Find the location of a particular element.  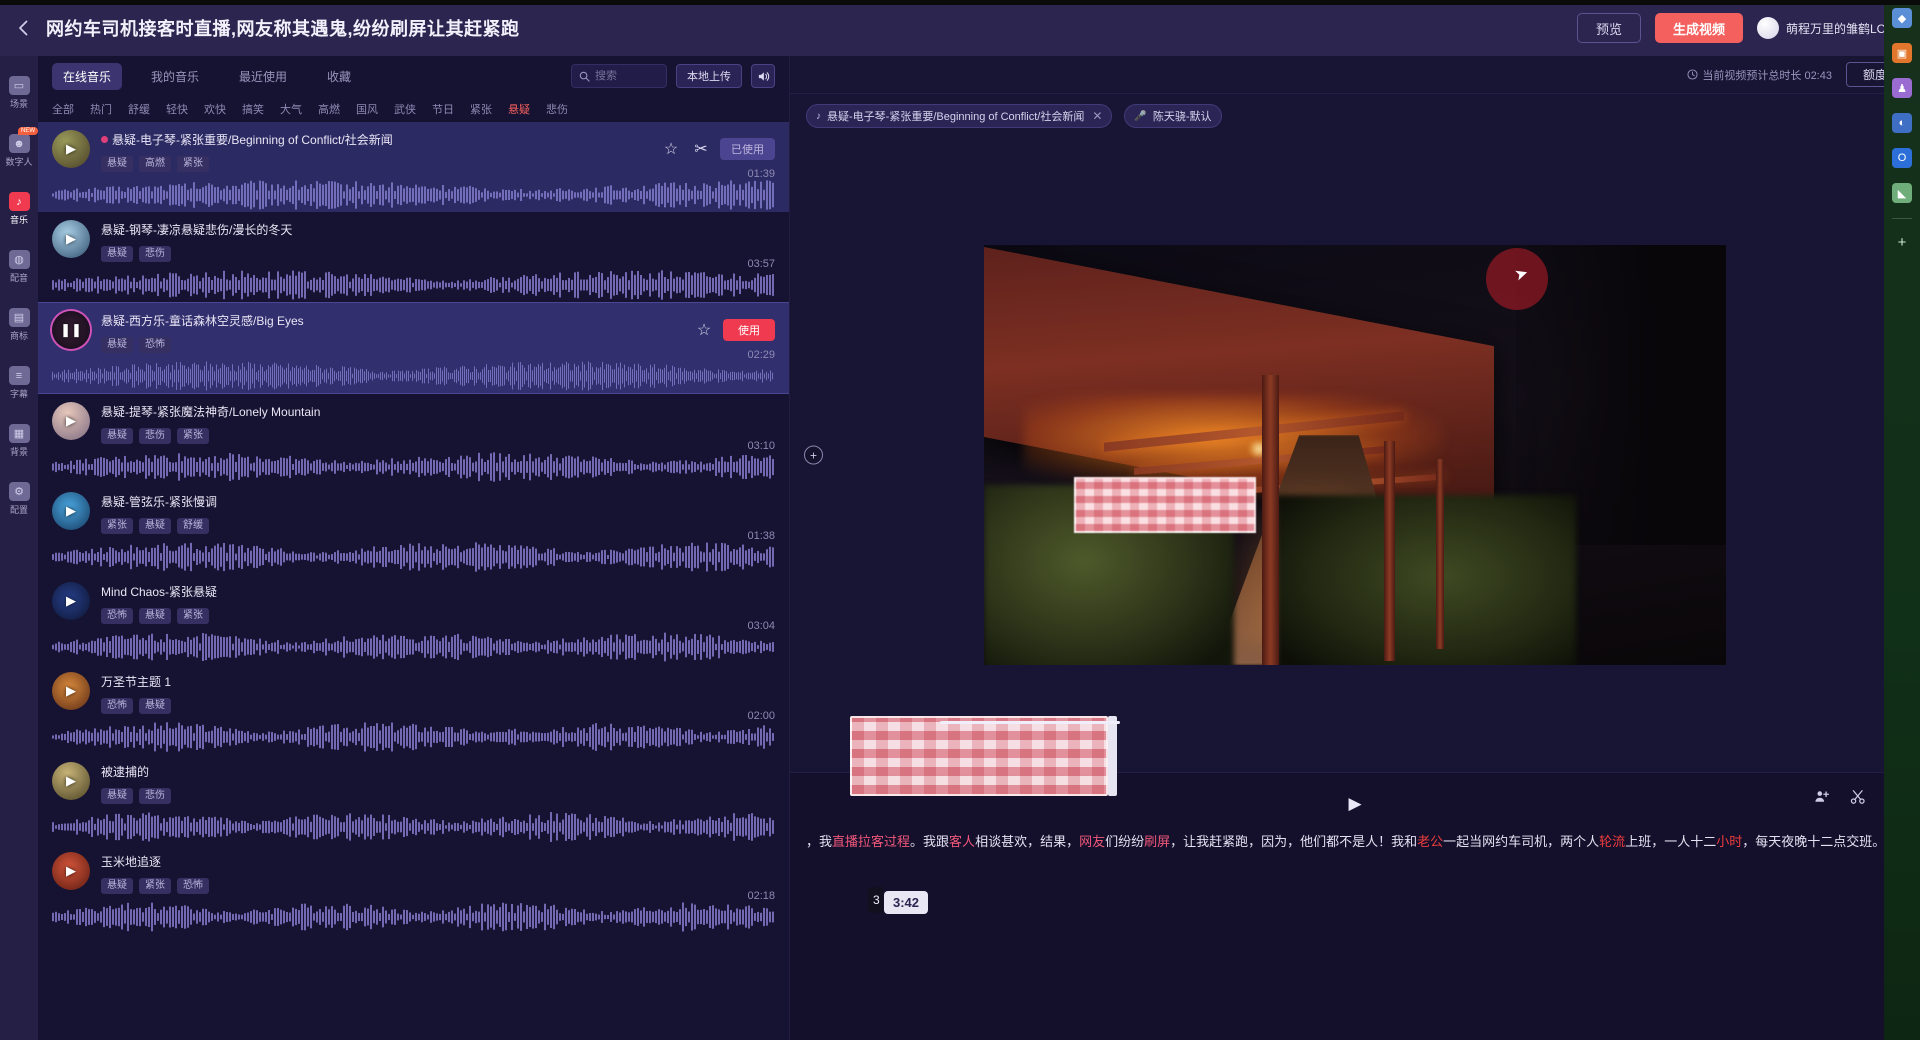

scissors-icon: ✂ is located at coordinates (701, 149).